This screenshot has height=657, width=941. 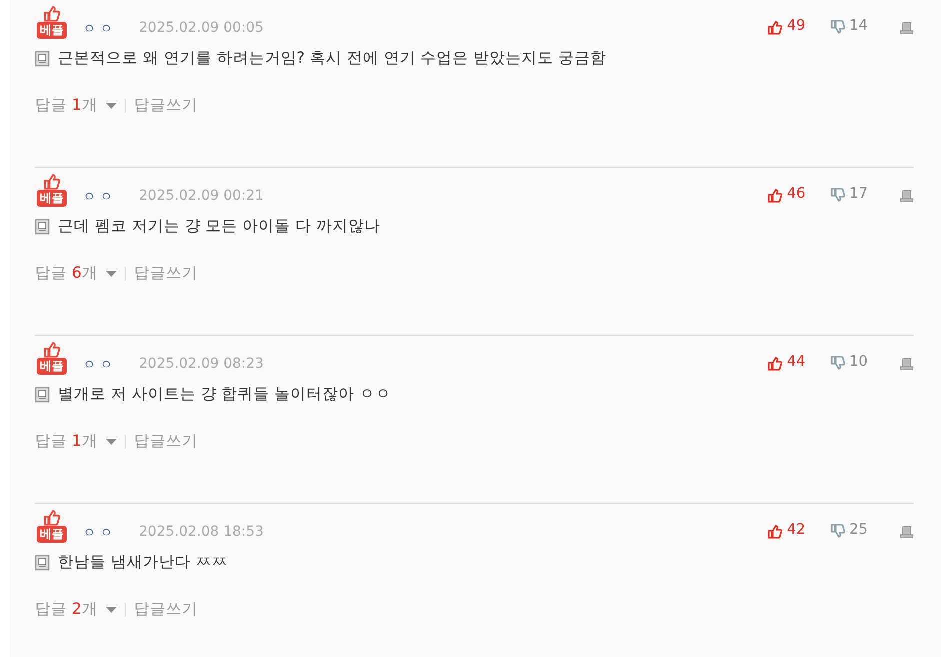 I want to click on comment-date: 2025.02.09 00:21, so click(x=201, y=196).